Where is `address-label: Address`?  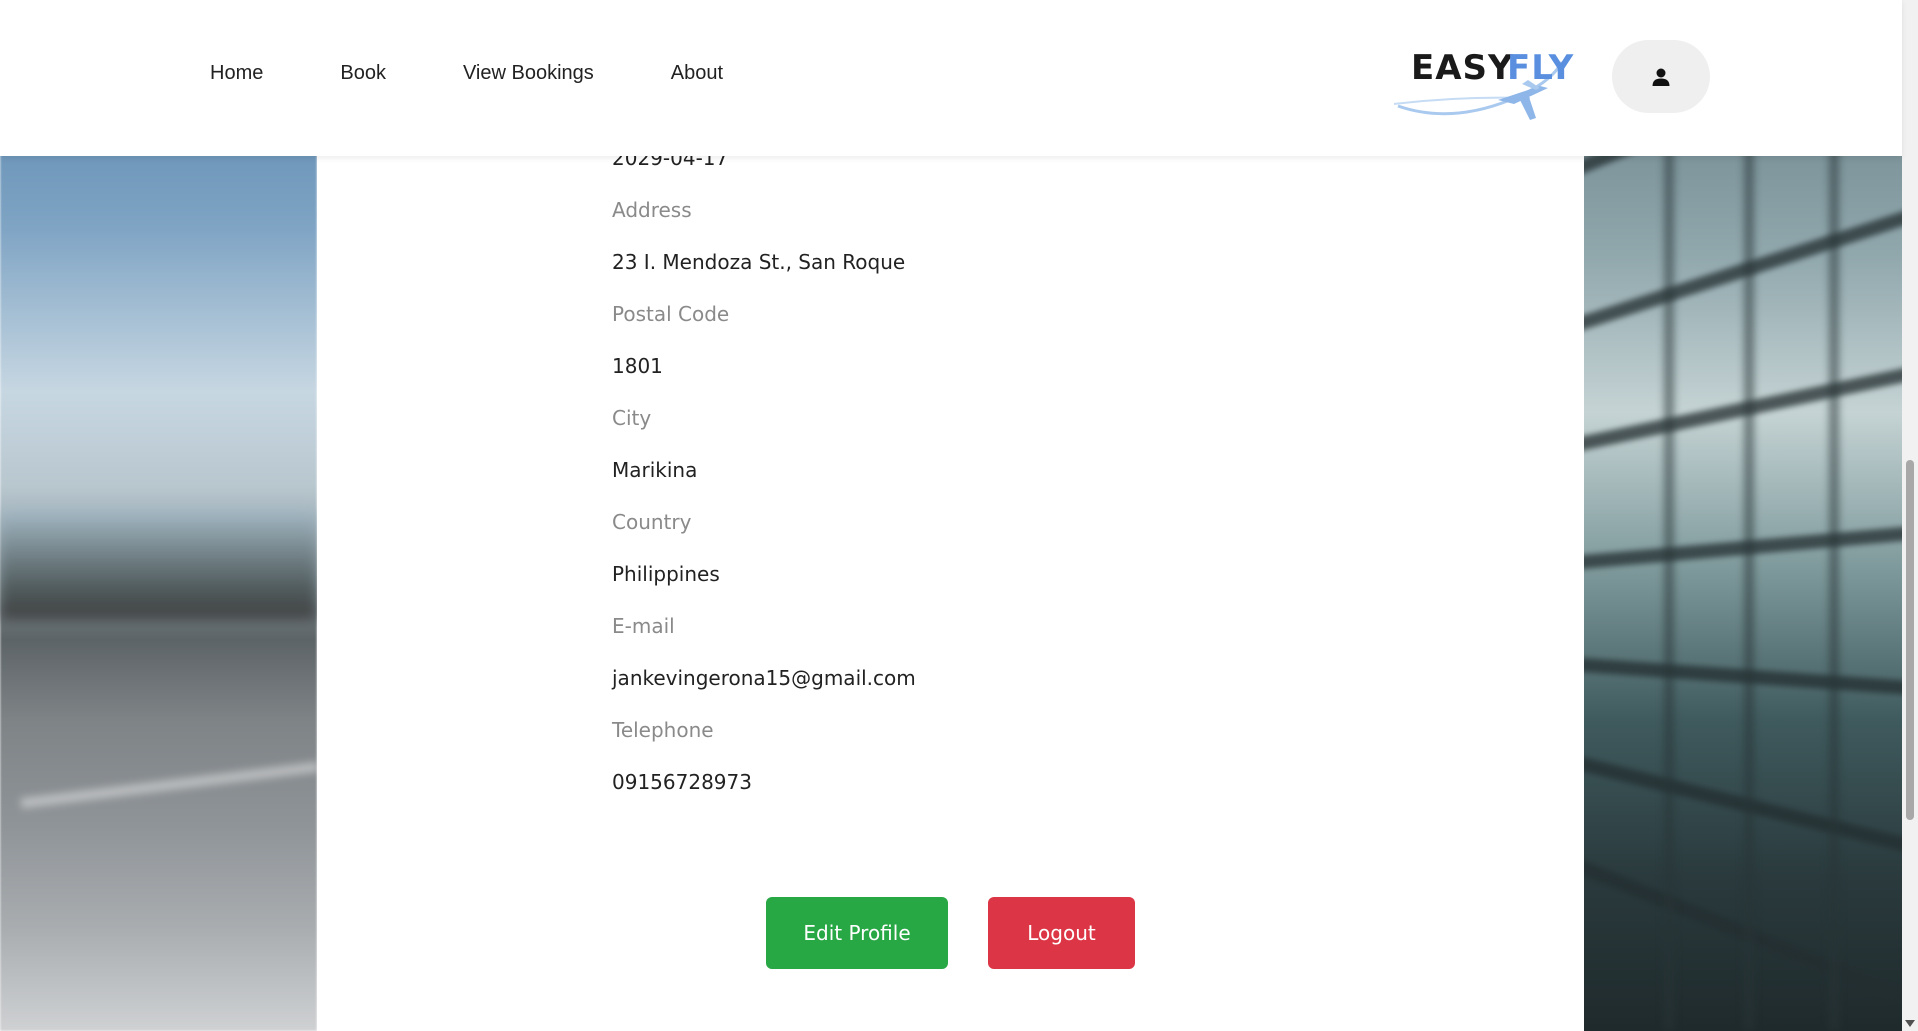
address-label: Address is located at coordinates (652, 210).